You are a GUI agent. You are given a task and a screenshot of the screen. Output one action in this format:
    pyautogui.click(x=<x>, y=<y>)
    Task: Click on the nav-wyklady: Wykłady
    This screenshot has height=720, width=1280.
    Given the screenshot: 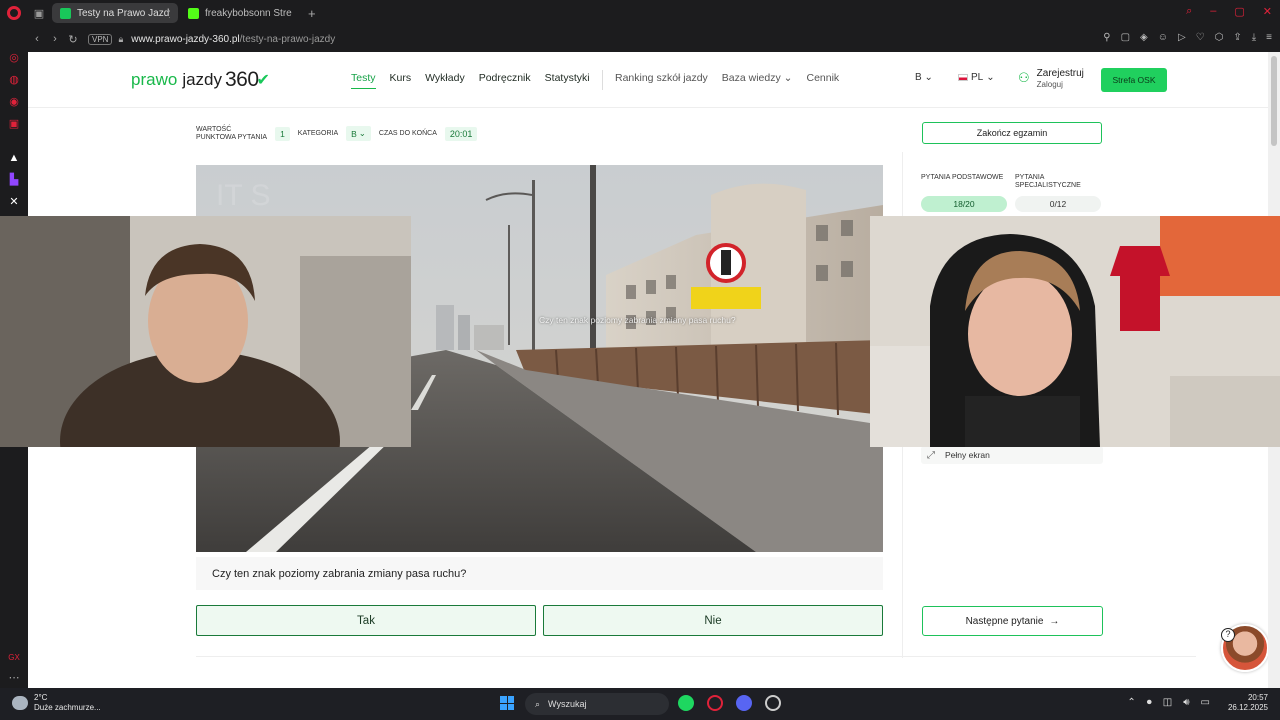 What is the action you would take?
    pyautogui.click(x=445, y=80)
    